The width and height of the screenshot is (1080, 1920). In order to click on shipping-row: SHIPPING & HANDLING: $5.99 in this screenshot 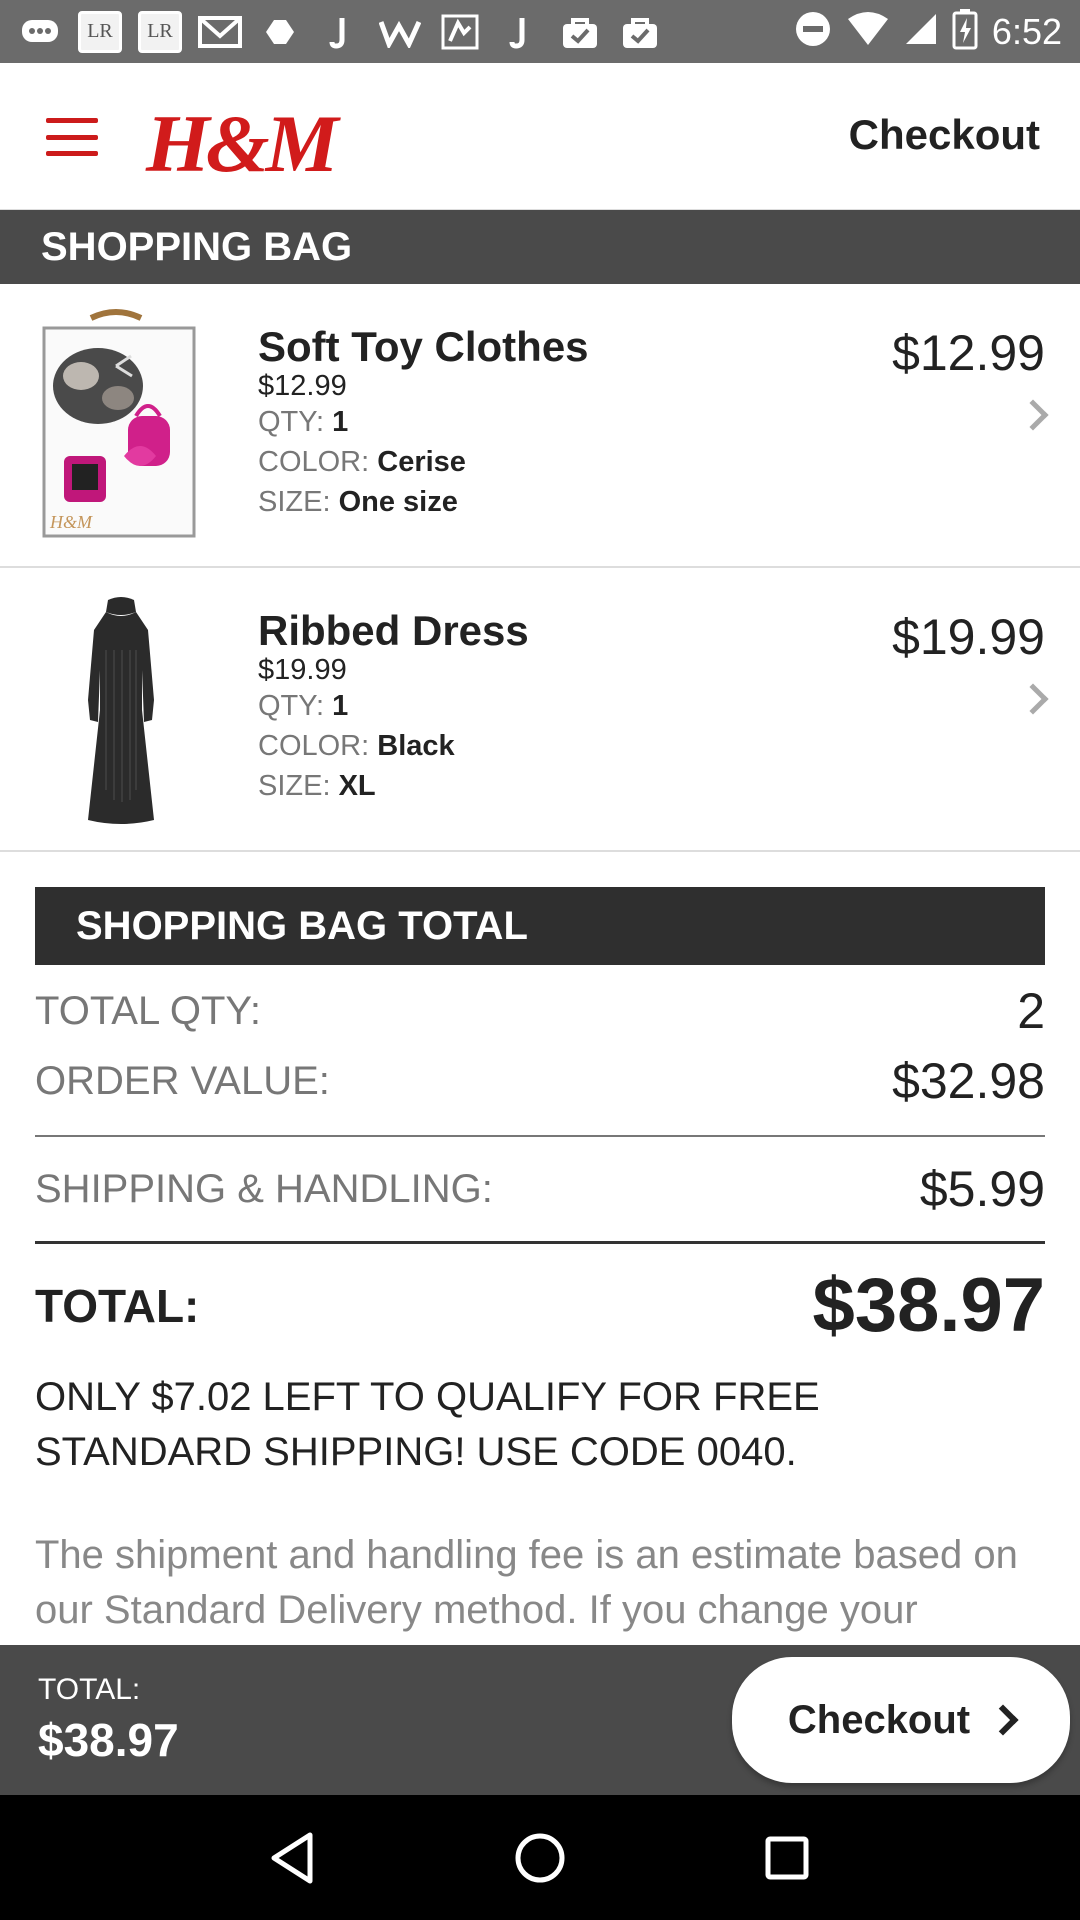, I will do `click(540, 1189)`.